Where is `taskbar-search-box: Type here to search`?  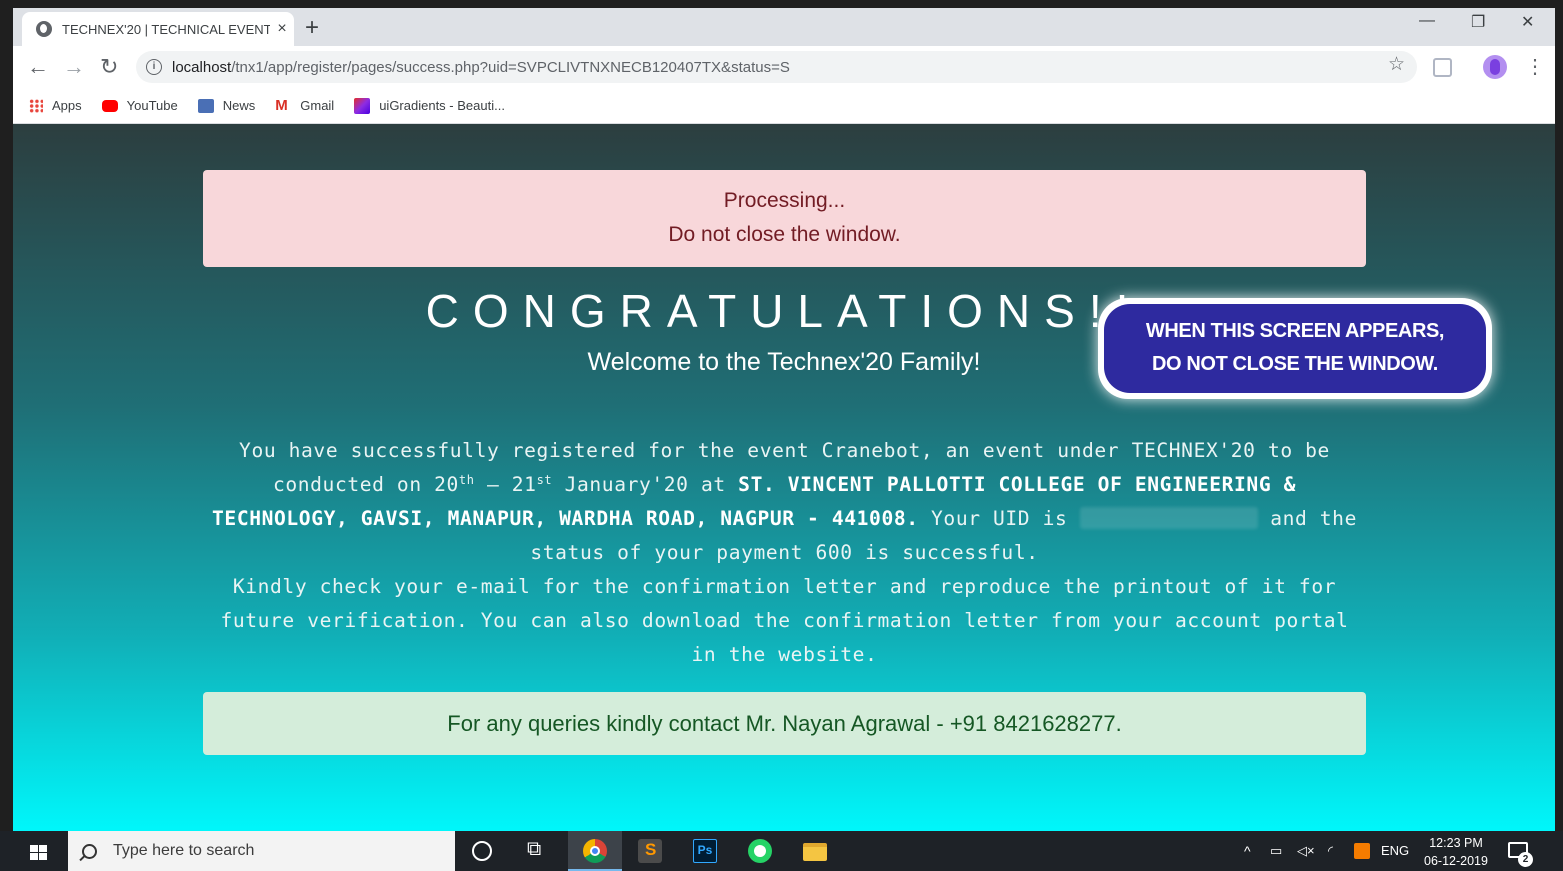
taskbar-search-box: Type here to search is located at coordinates (261, 851).